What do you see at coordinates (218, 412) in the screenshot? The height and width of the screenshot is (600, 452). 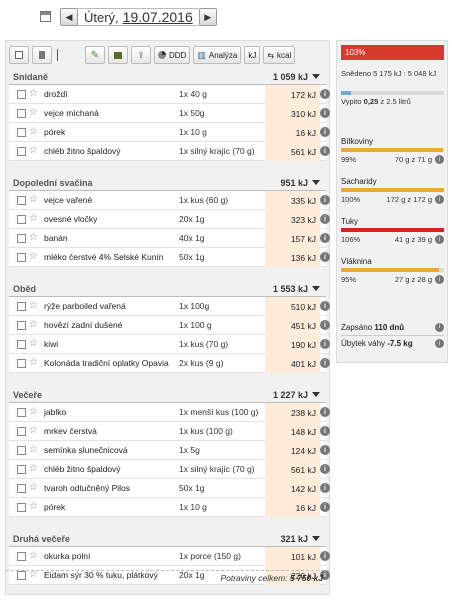 I see `food-amount: 1x menší kus (100 g)` at bounding box center [218, 412].